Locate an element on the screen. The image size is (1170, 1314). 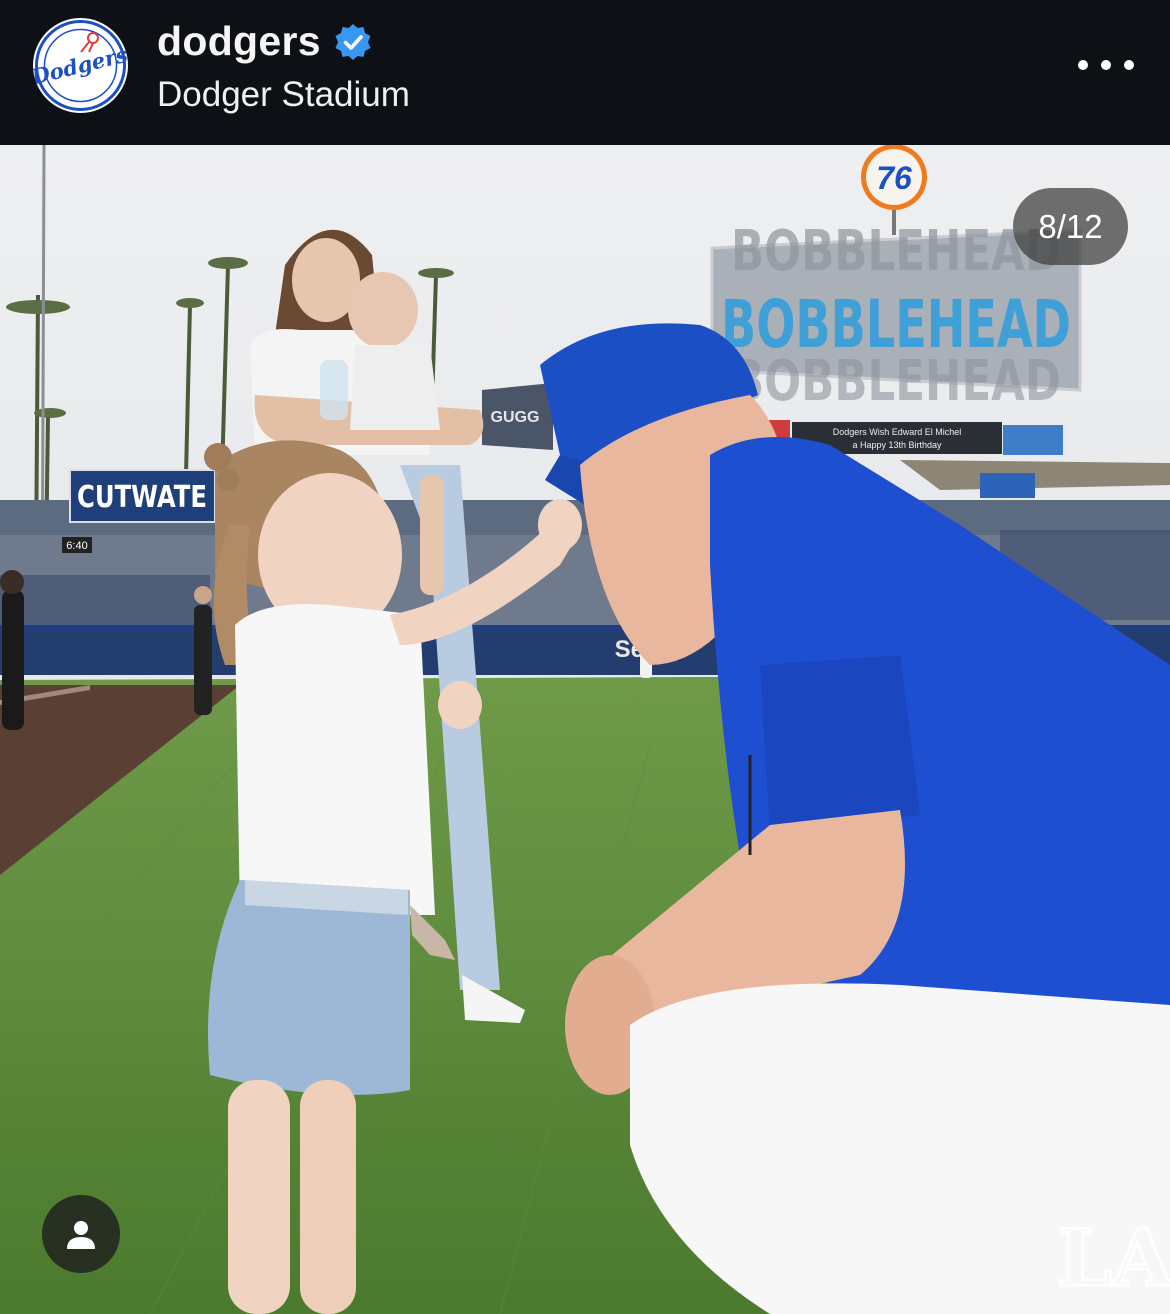
post-location: Dodger Stadium is located at coordinates (283, 95).